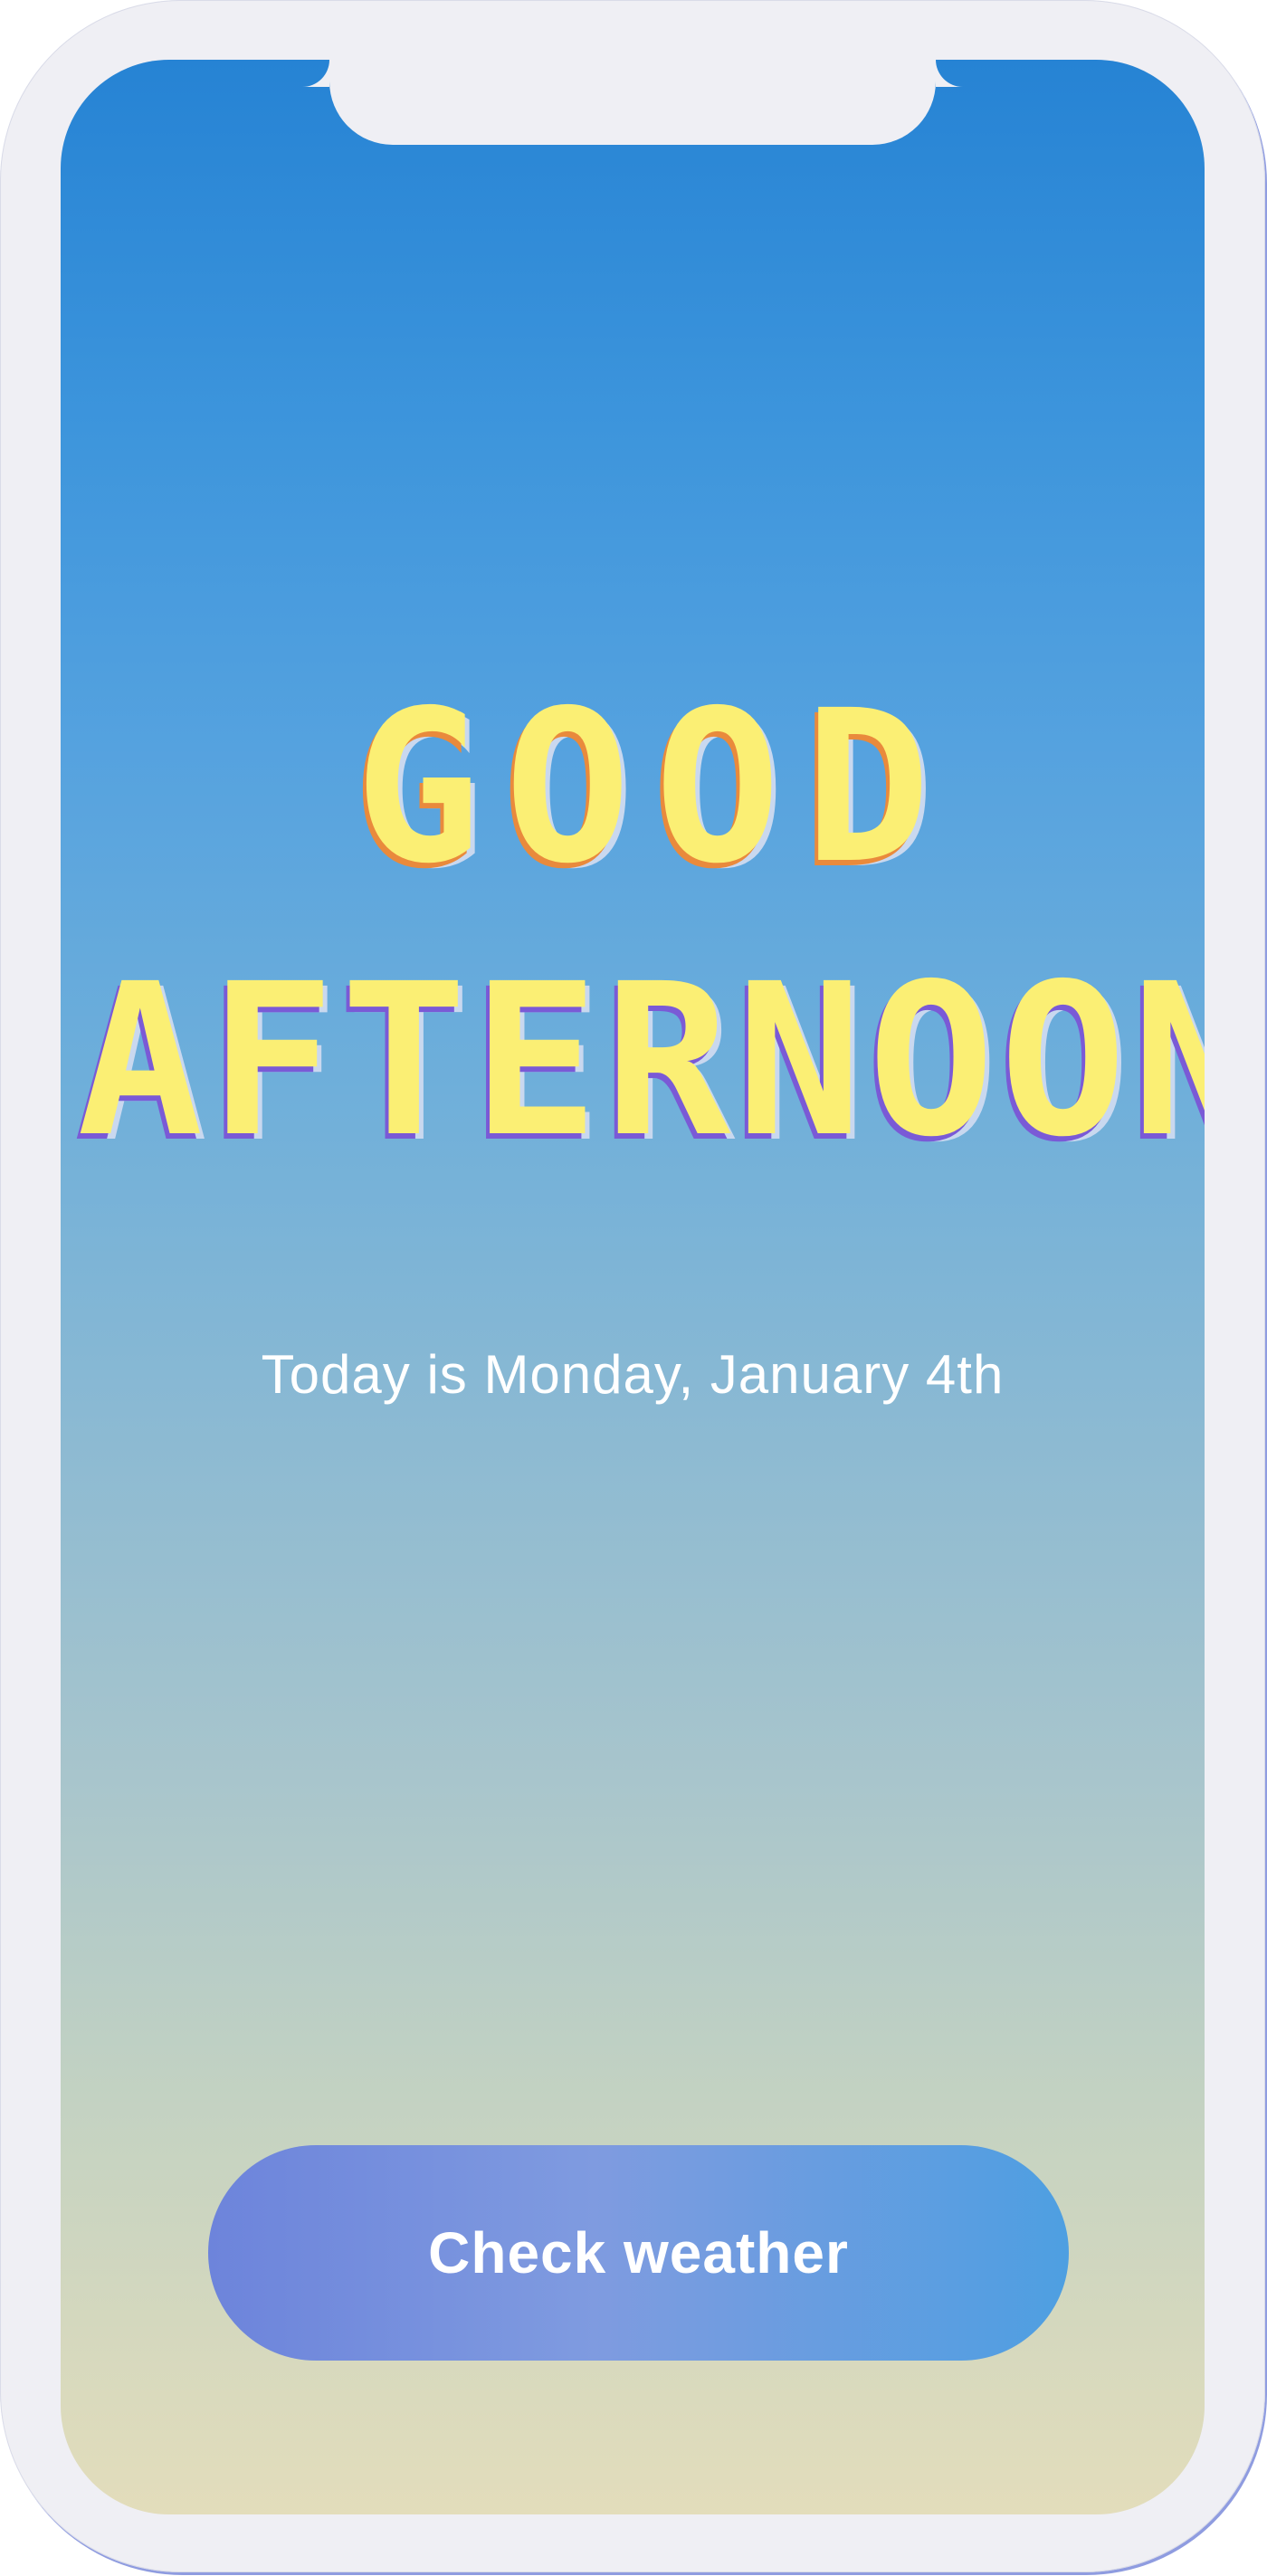 The image size is (1267, 2576). What do you see at coordinates (633, 103) in the screenshot?
I see `device-notch` at bounding box center [633, 103].